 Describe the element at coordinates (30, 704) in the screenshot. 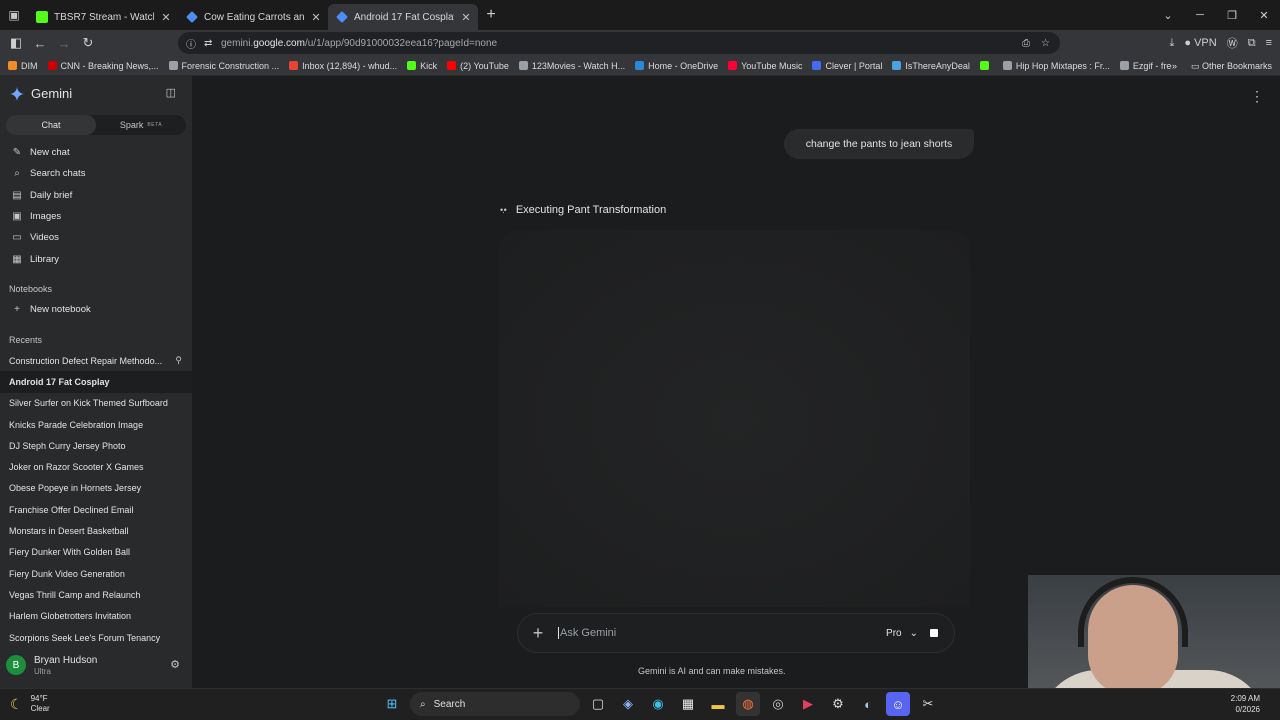

I see `weather-widget: ☾ 94°F Clear` at that location.